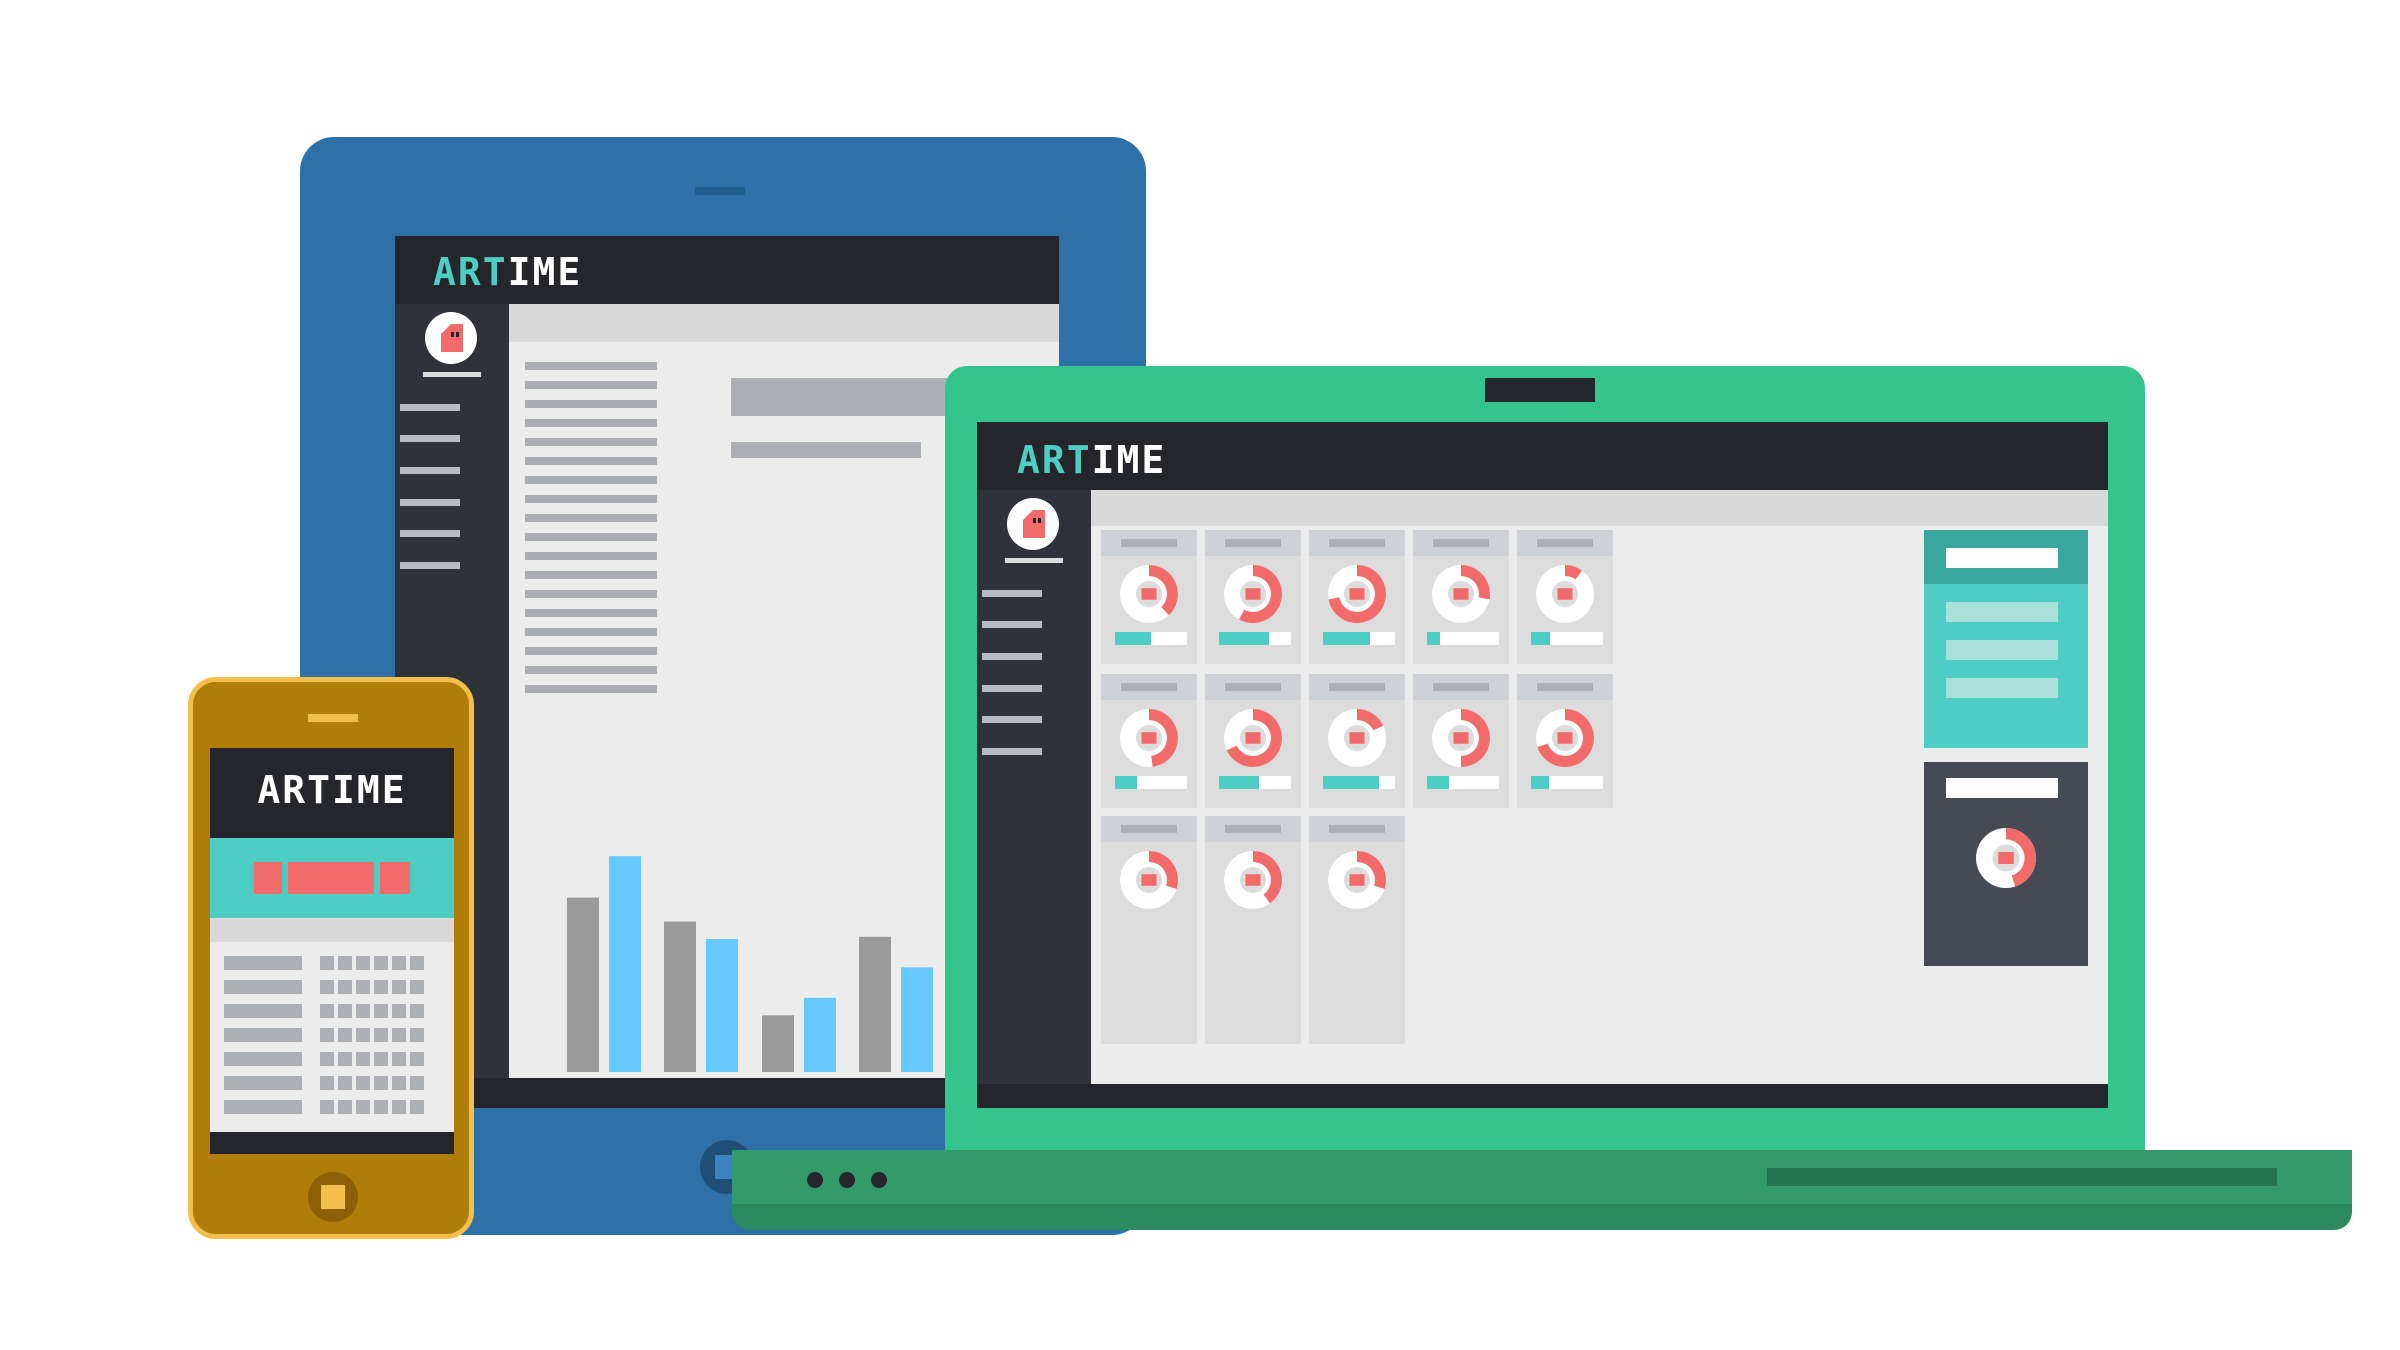 The image size is (2400, 1350). What do you see at coordinates (2002, 558) in the screenshot?
I see `filter-panel-title` at bounding box center [2002, 558].